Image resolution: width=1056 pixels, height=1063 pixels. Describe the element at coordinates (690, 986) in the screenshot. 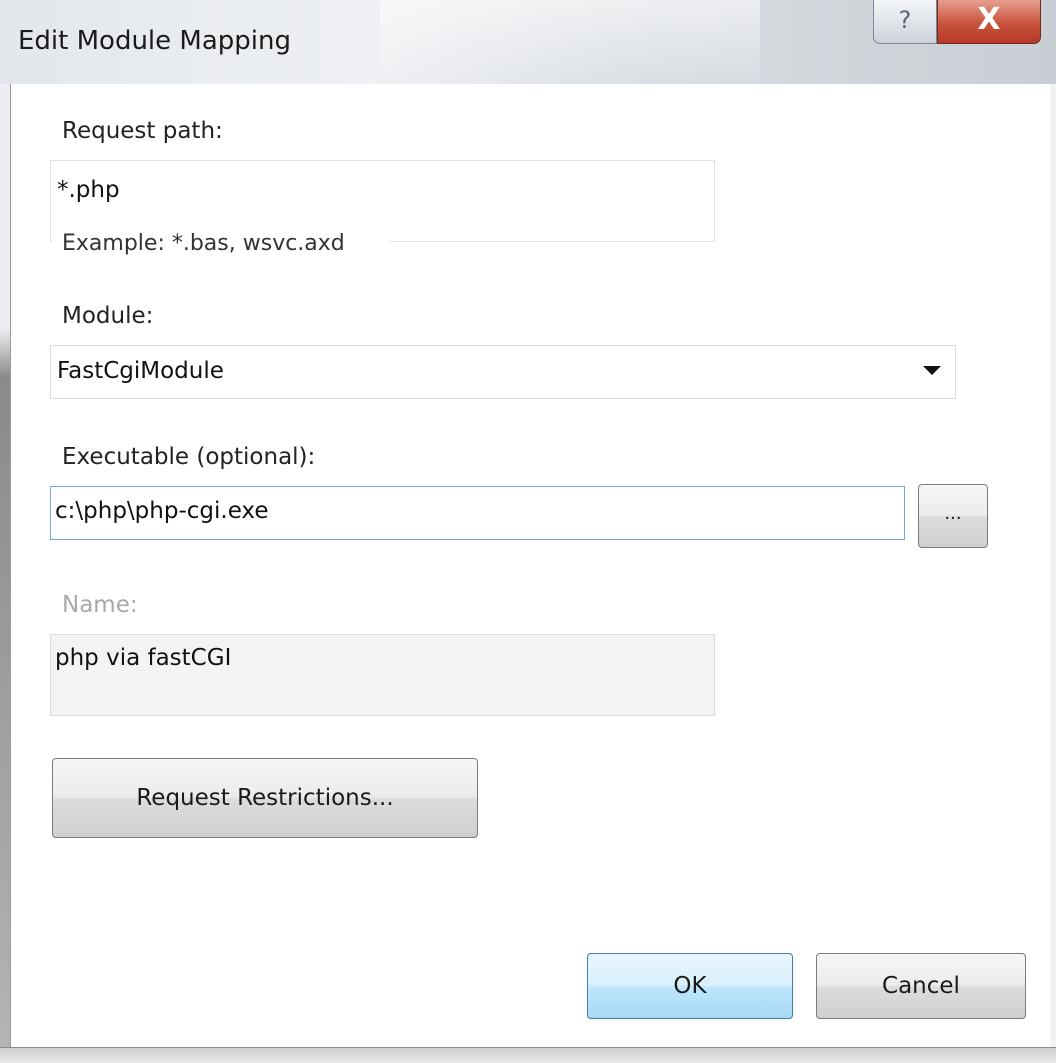

I see `ok-button: OK` at that location.